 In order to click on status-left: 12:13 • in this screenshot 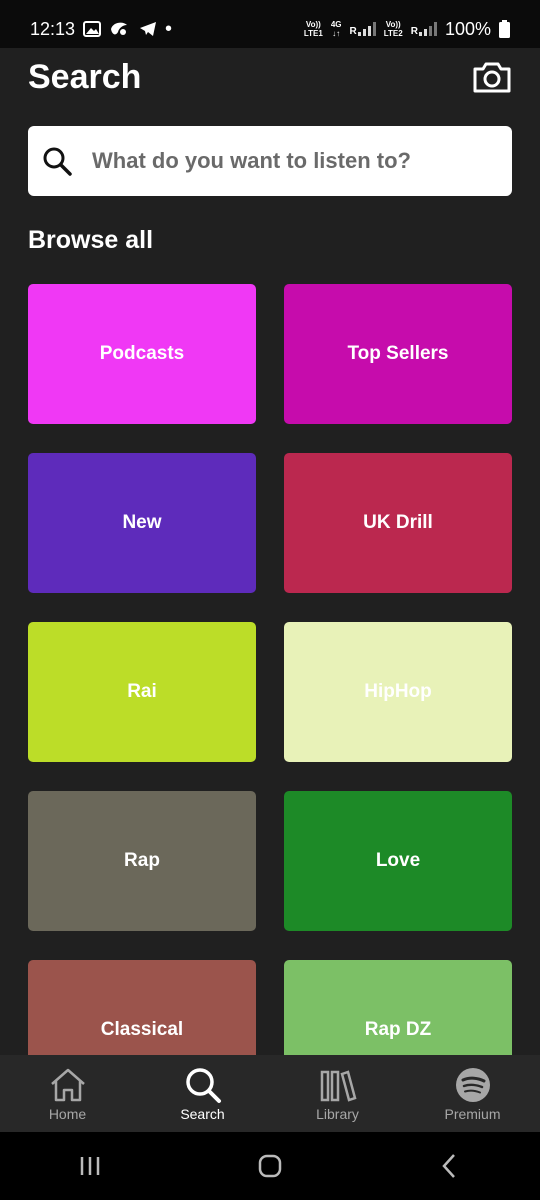, I will do `click(101, 29)`.